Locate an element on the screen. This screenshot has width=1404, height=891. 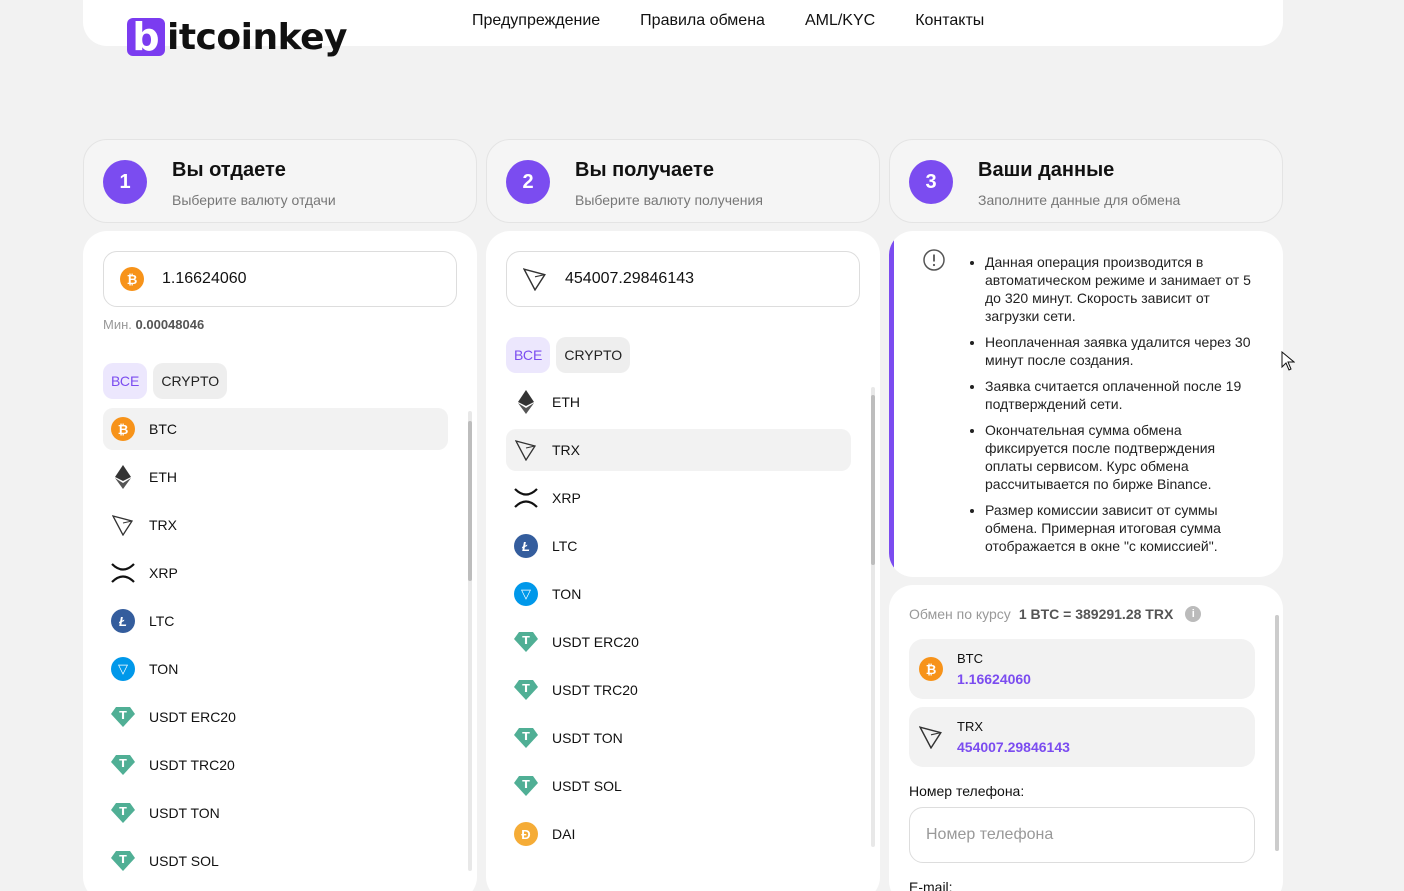
step-title: Вы отдаете is located at coordinates (229, 170).